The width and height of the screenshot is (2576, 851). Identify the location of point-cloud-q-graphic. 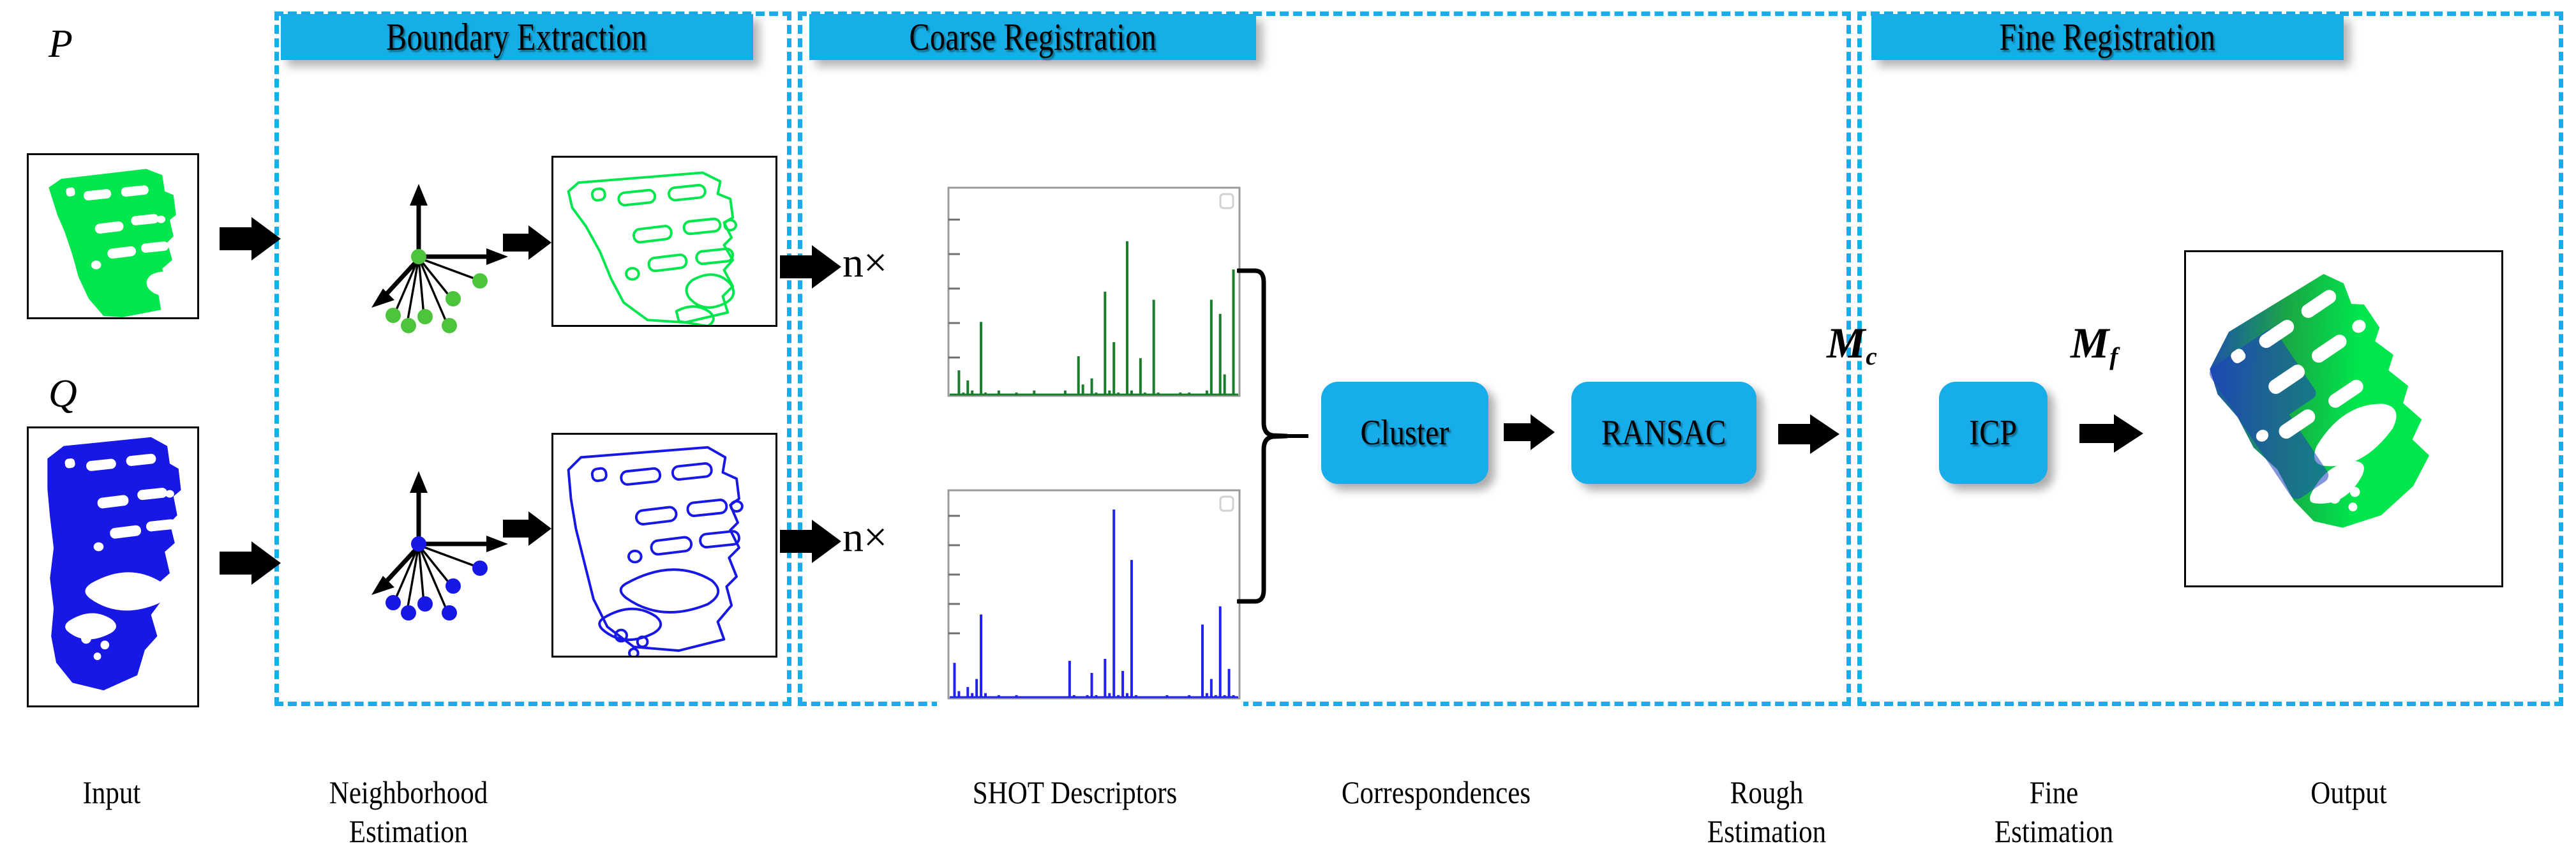
(114, 564).